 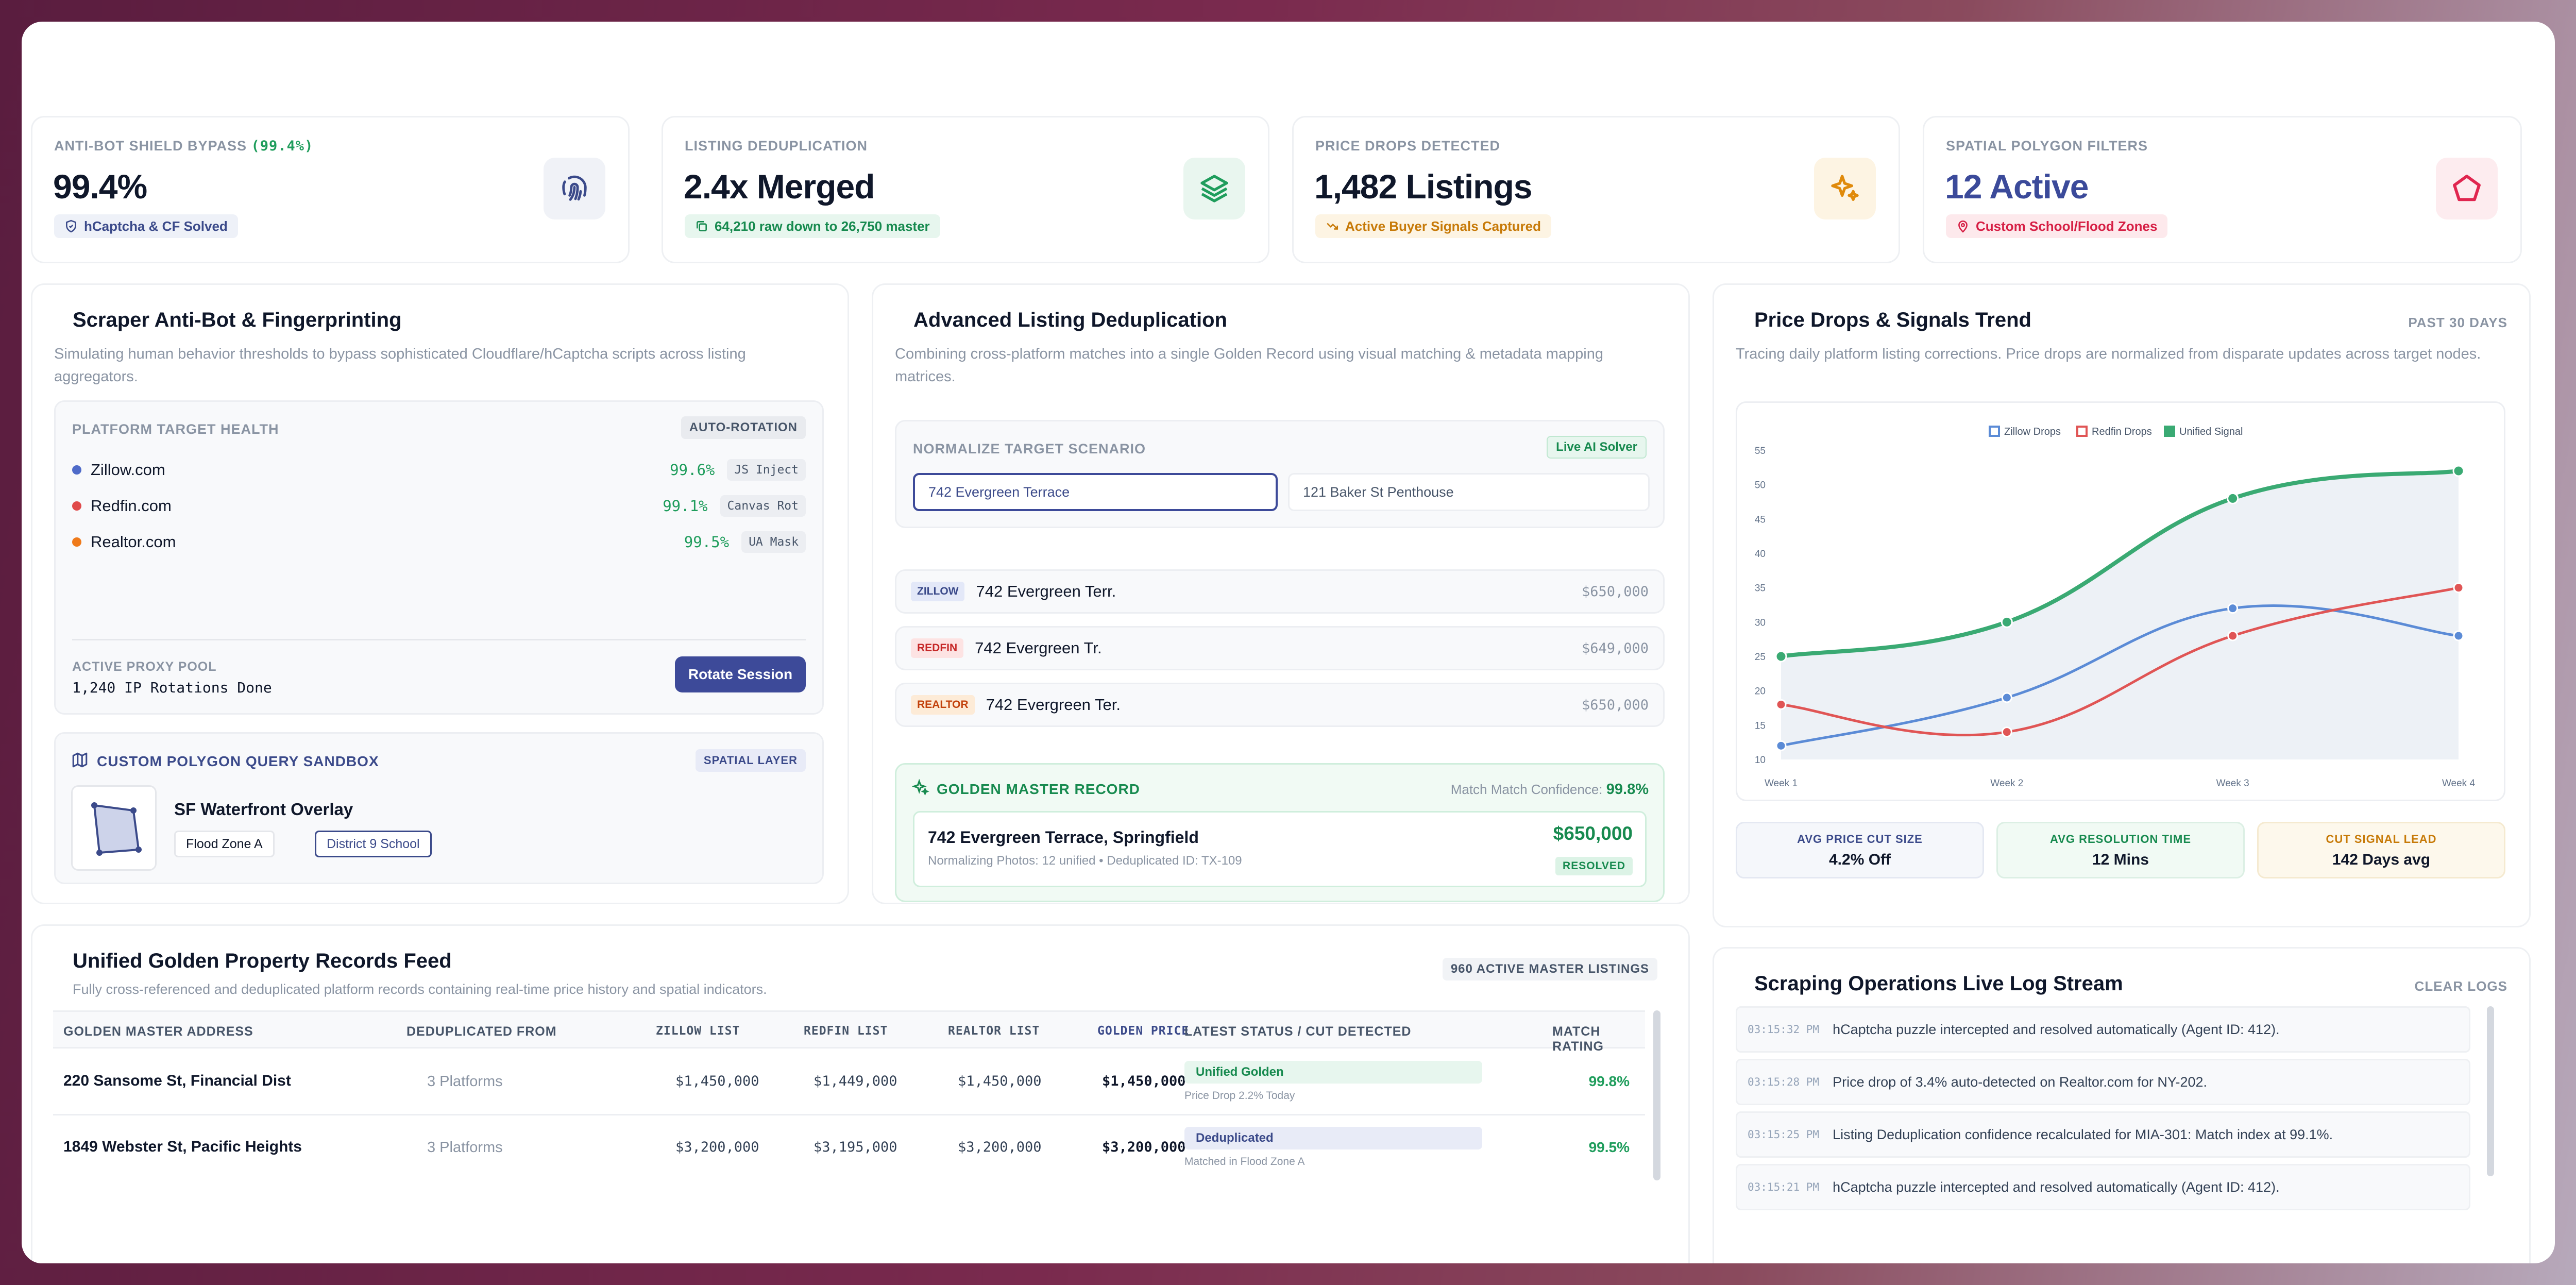 I want to click on row-redfin: $3,195,000, so click(x=856, y=1147).